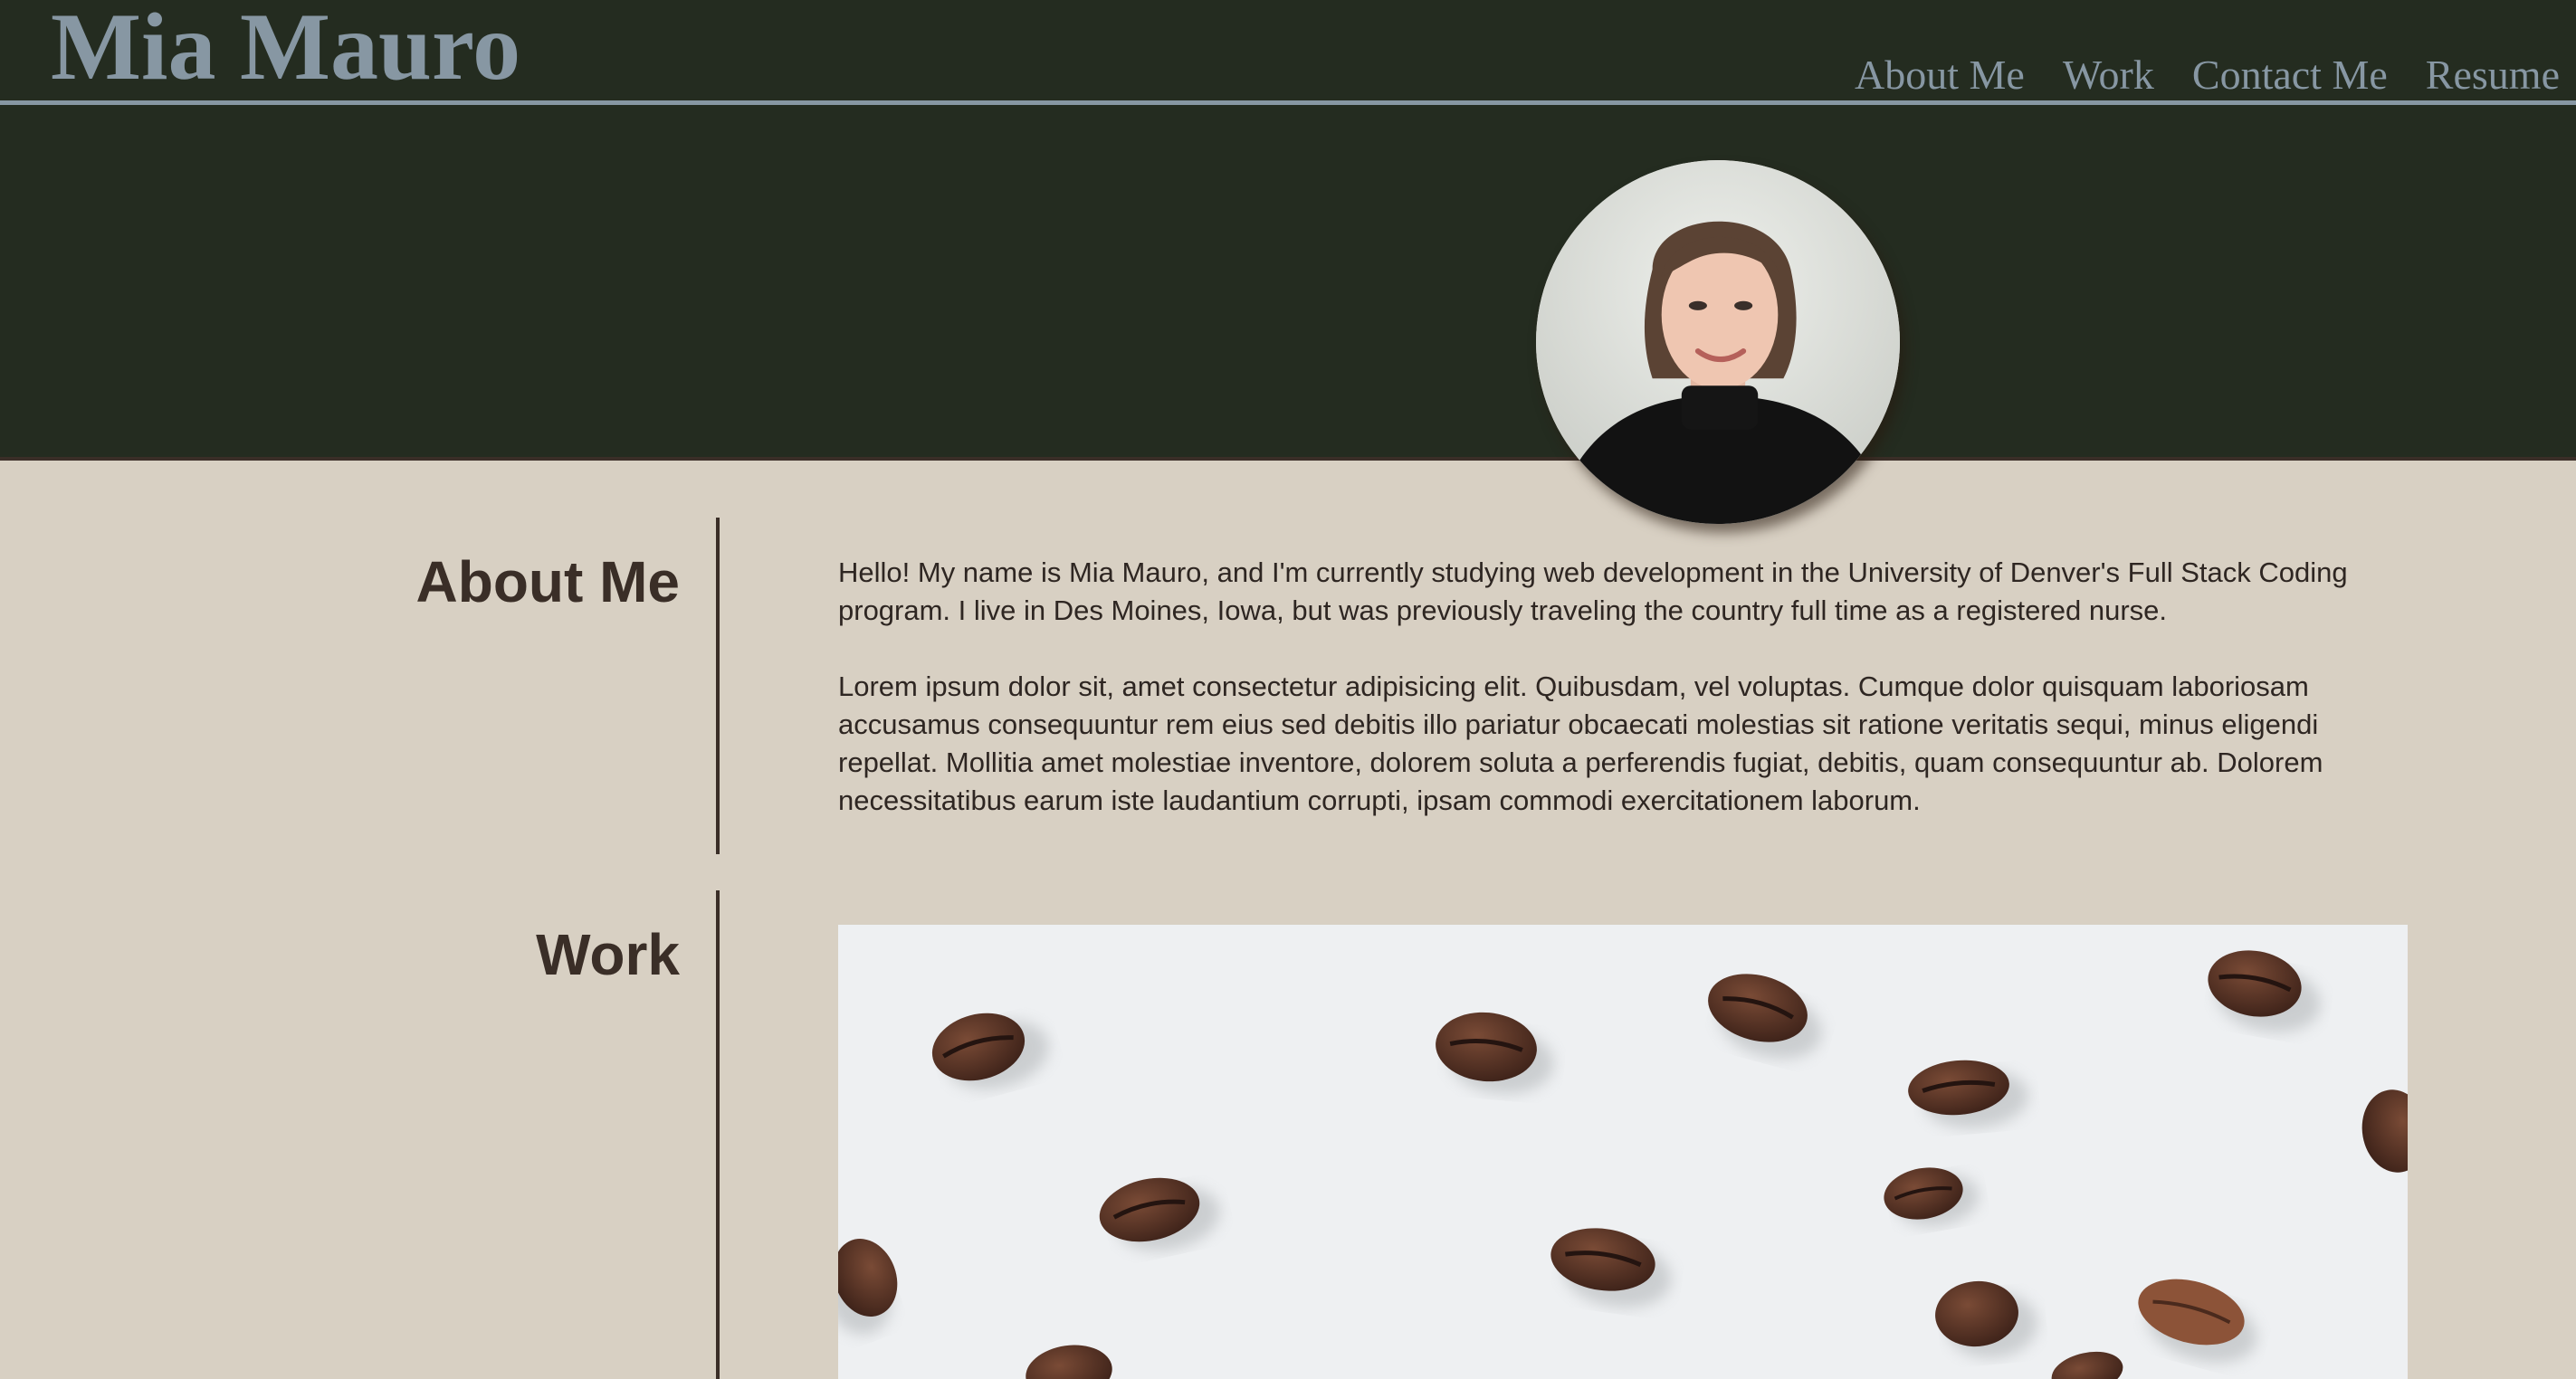 The height and width of the screenshot is (1379, 2576). Describe the element at coordinates (1940, 76) in the screenshot. I see `nav-link-about-me: About Me` at that location.